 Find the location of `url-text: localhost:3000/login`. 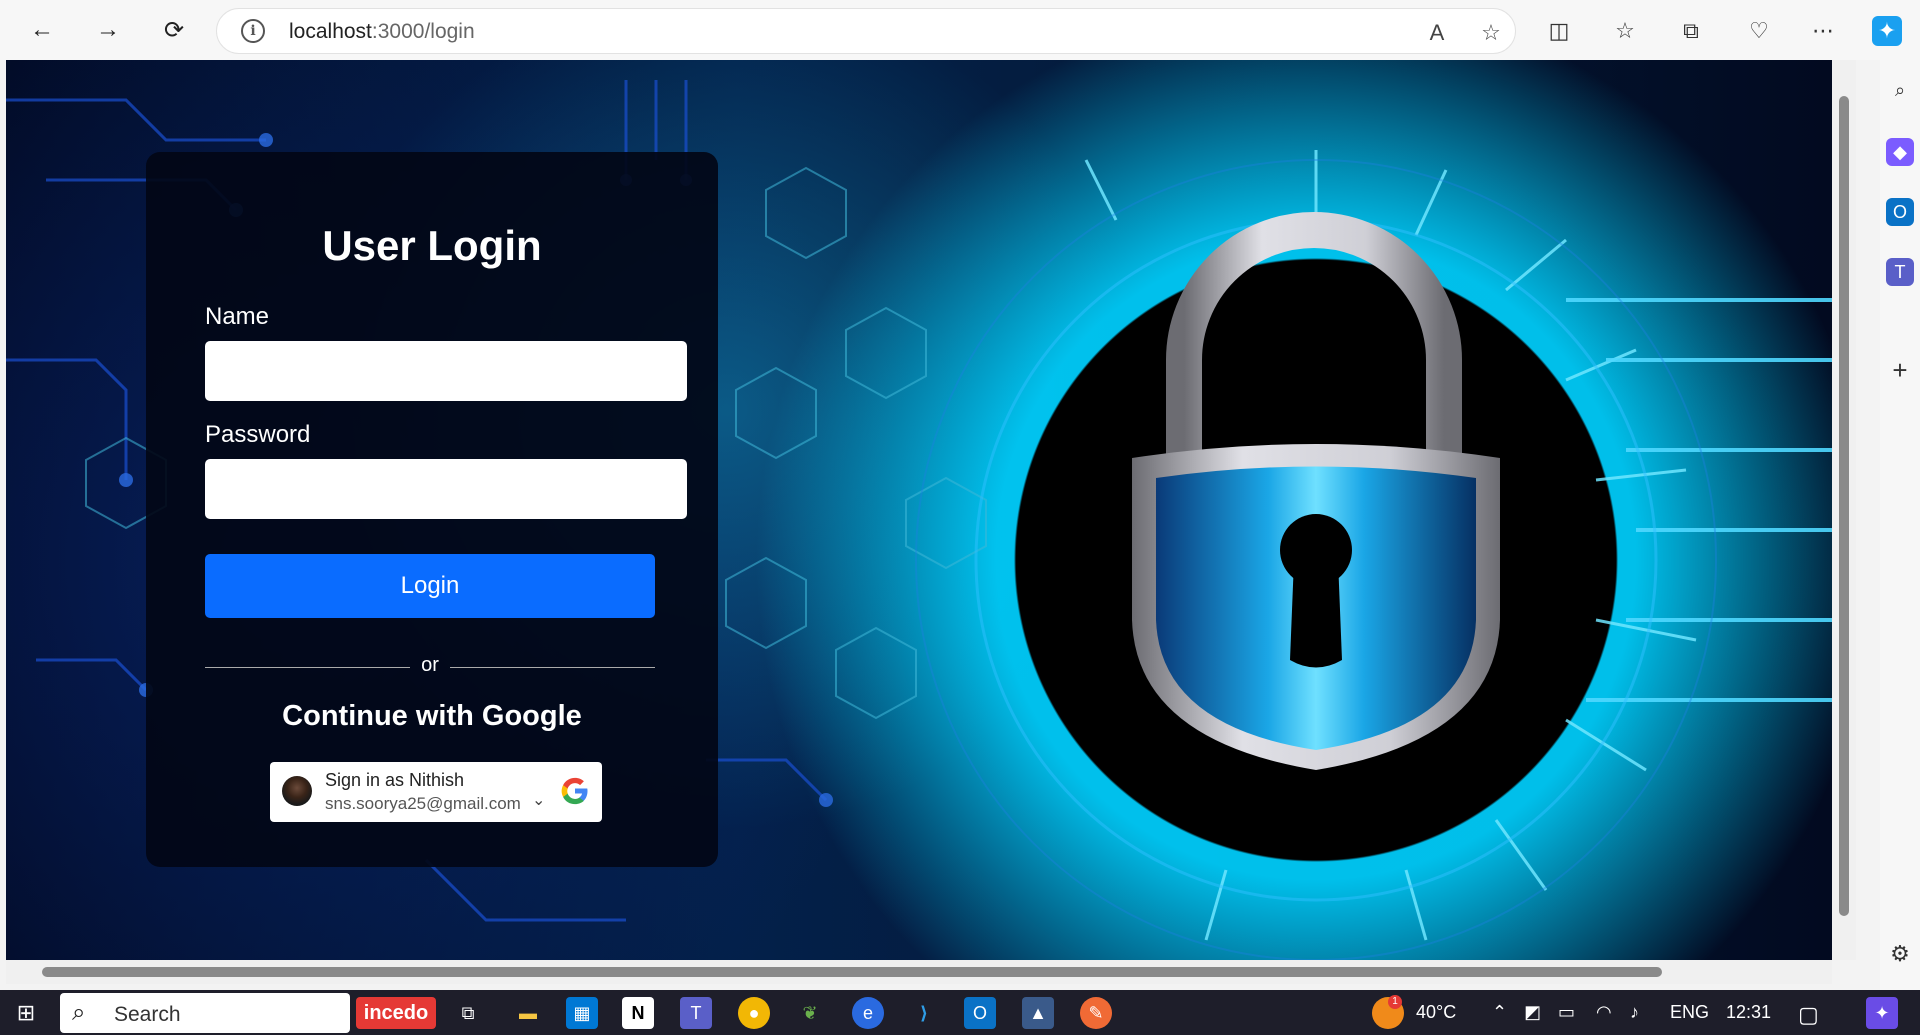

url-text: localhost:3000/login is located at coordinates (382, 32).